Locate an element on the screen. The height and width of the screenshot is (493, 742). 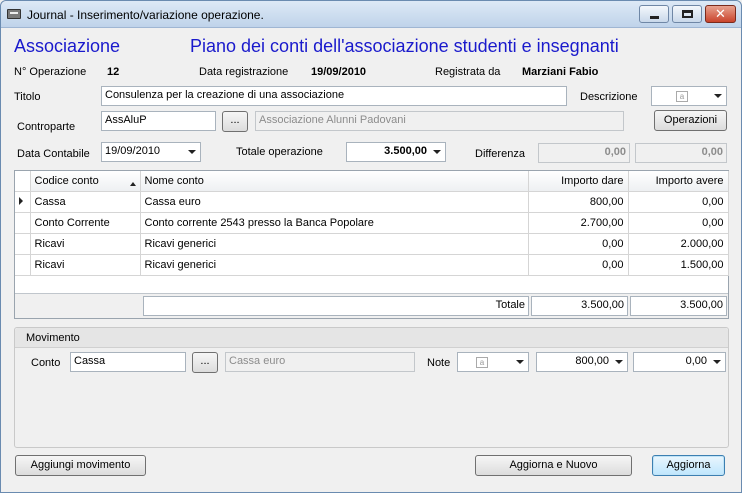
cell-codice: Conto Corrente is located at coordinates (85, 223).